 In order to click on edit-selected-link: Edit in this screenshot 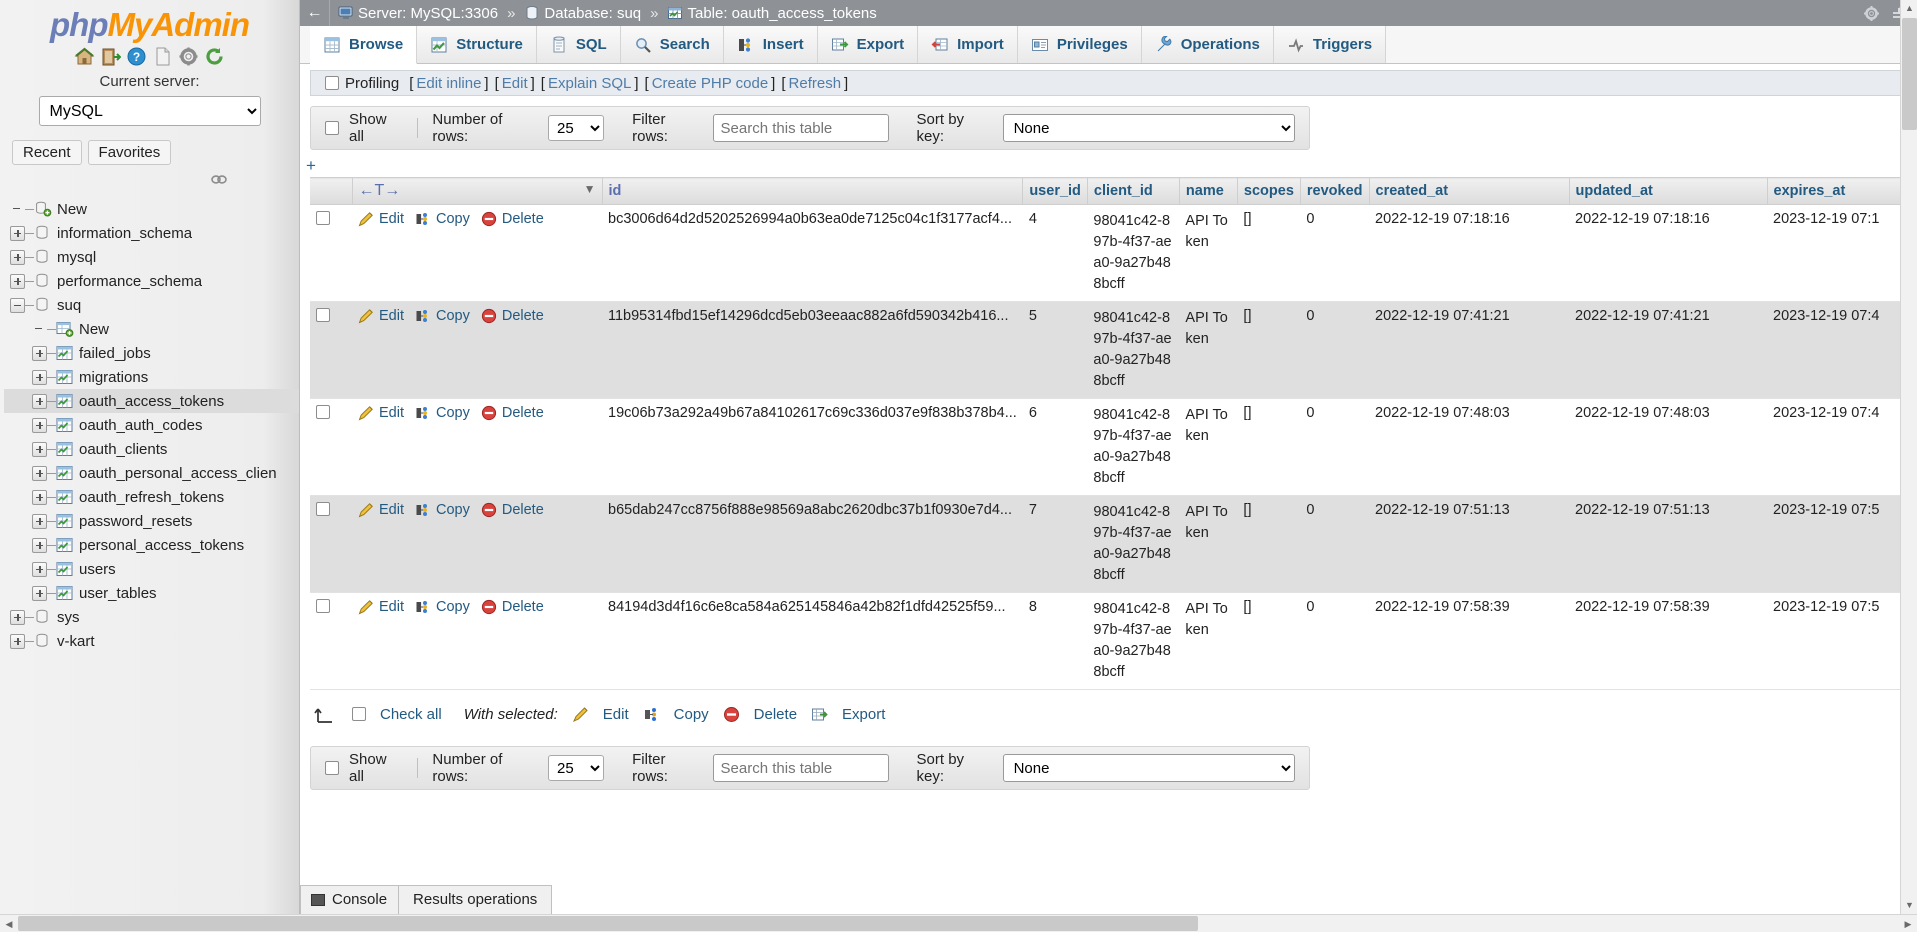, I will do `click(616, 714)`.